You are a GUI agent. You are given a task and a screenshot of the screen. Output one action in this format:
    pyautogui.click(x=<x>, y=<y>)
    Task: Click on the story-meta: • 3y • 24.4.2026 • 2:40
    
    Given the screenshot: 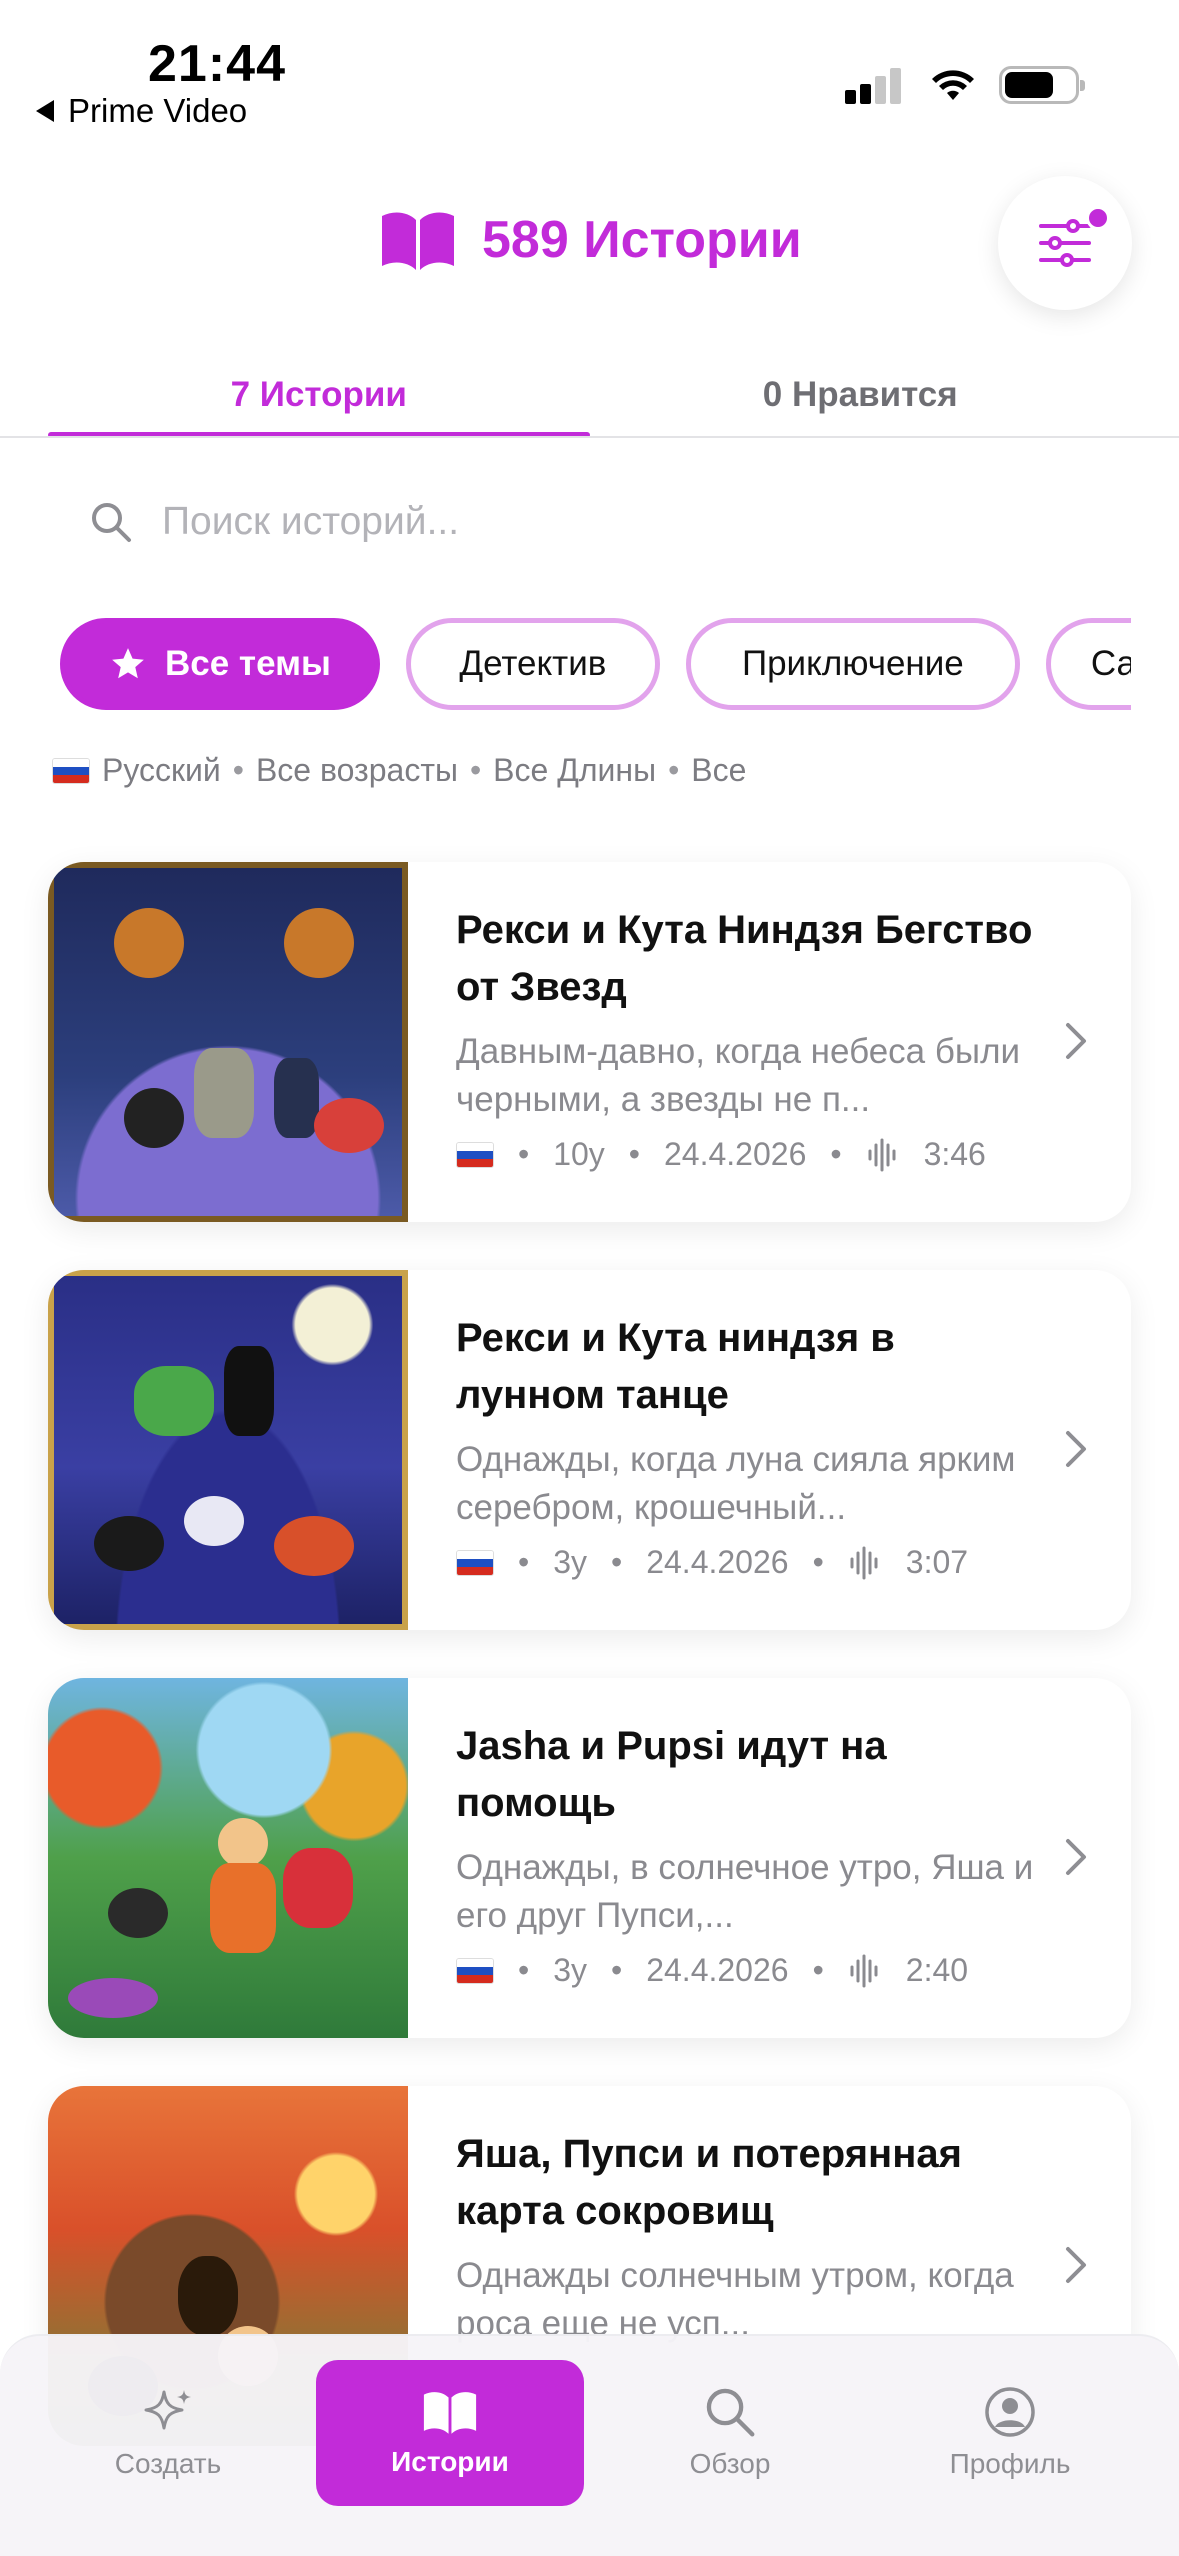 What is the action you would take?
    pyautogui.click(x=753, y=1970)
    